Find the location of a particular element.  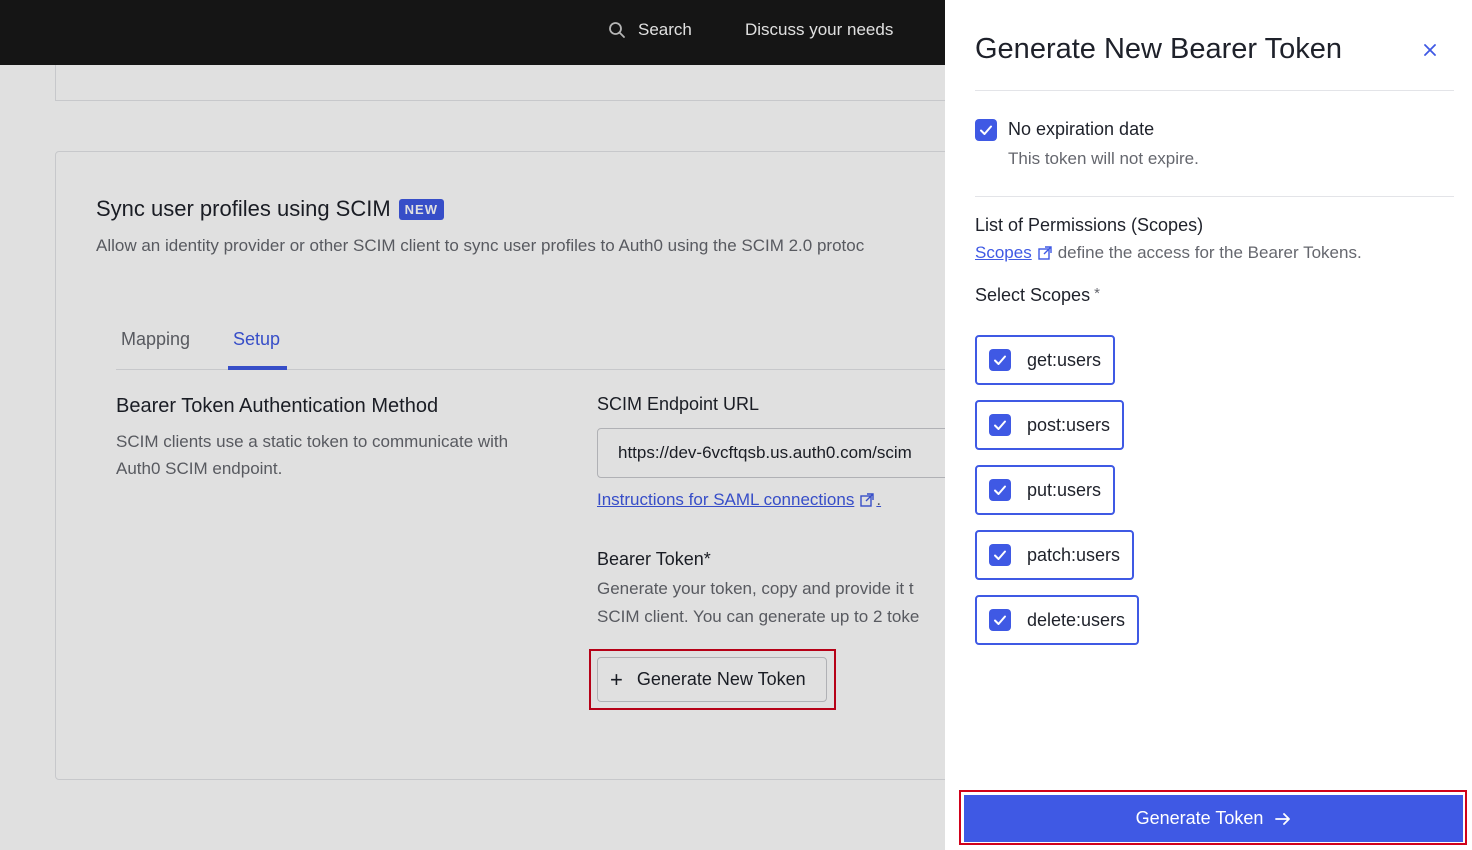

no-expiration-checkbox is located at coordinates (986, 130).